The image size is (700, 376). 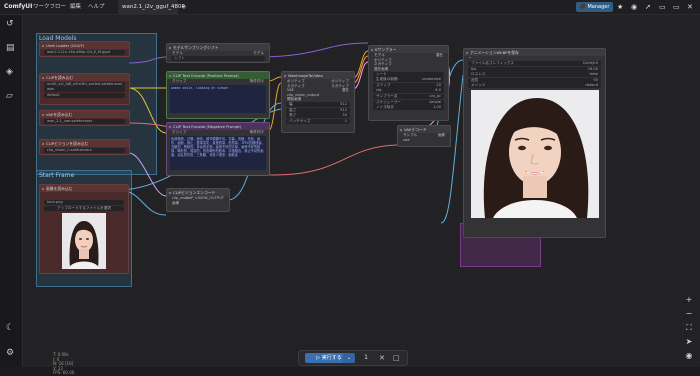 What do you see at coordinates (366, 358) in the screenshot?
I see `batch-count-input: 1` at bounding box center [366, 358].